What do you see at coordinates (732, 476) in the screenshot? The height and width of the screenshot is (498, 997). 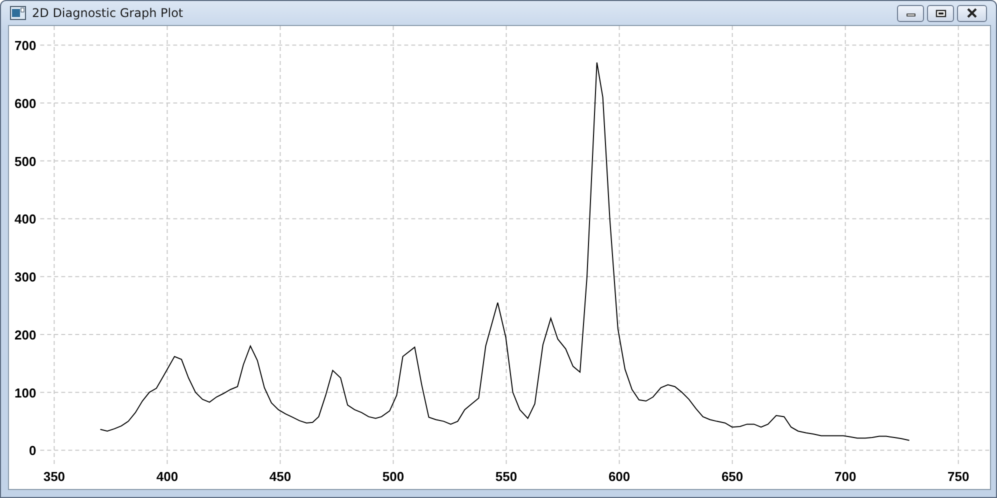 I see `x-tick-label: 650` at bounding box center [732, 476].